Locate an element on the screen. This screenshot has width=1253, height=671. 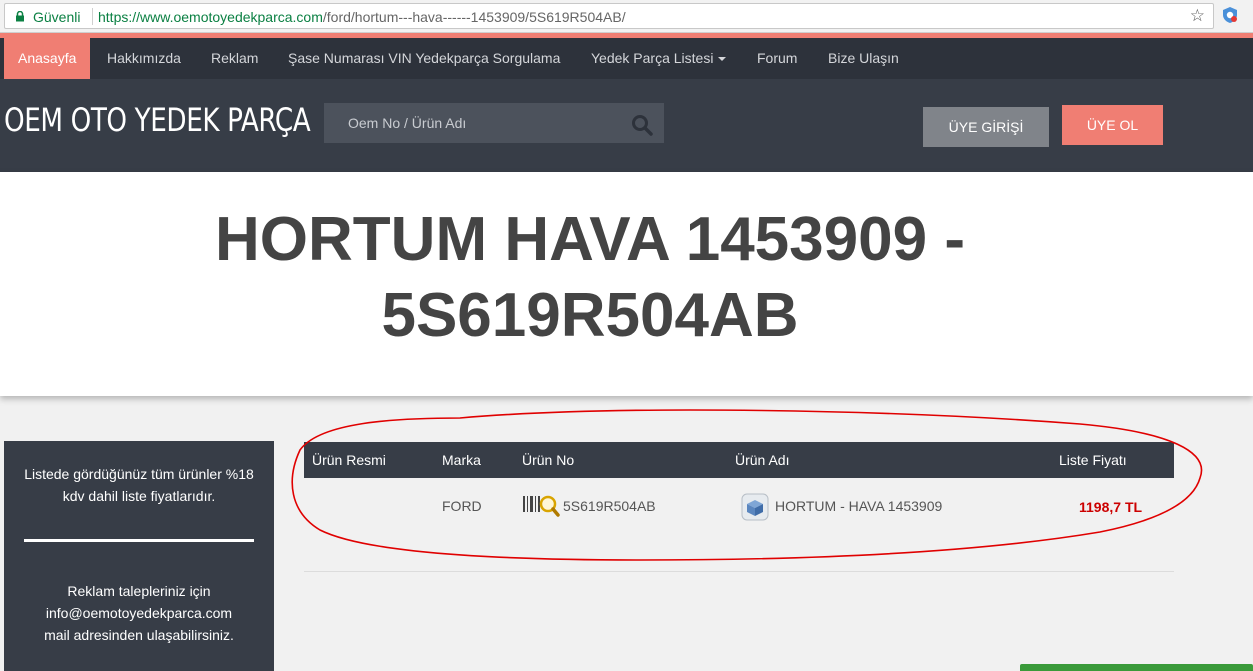
ad-contact-email: info@oemotoyedekparca.com is located at coordinates (139, 613).